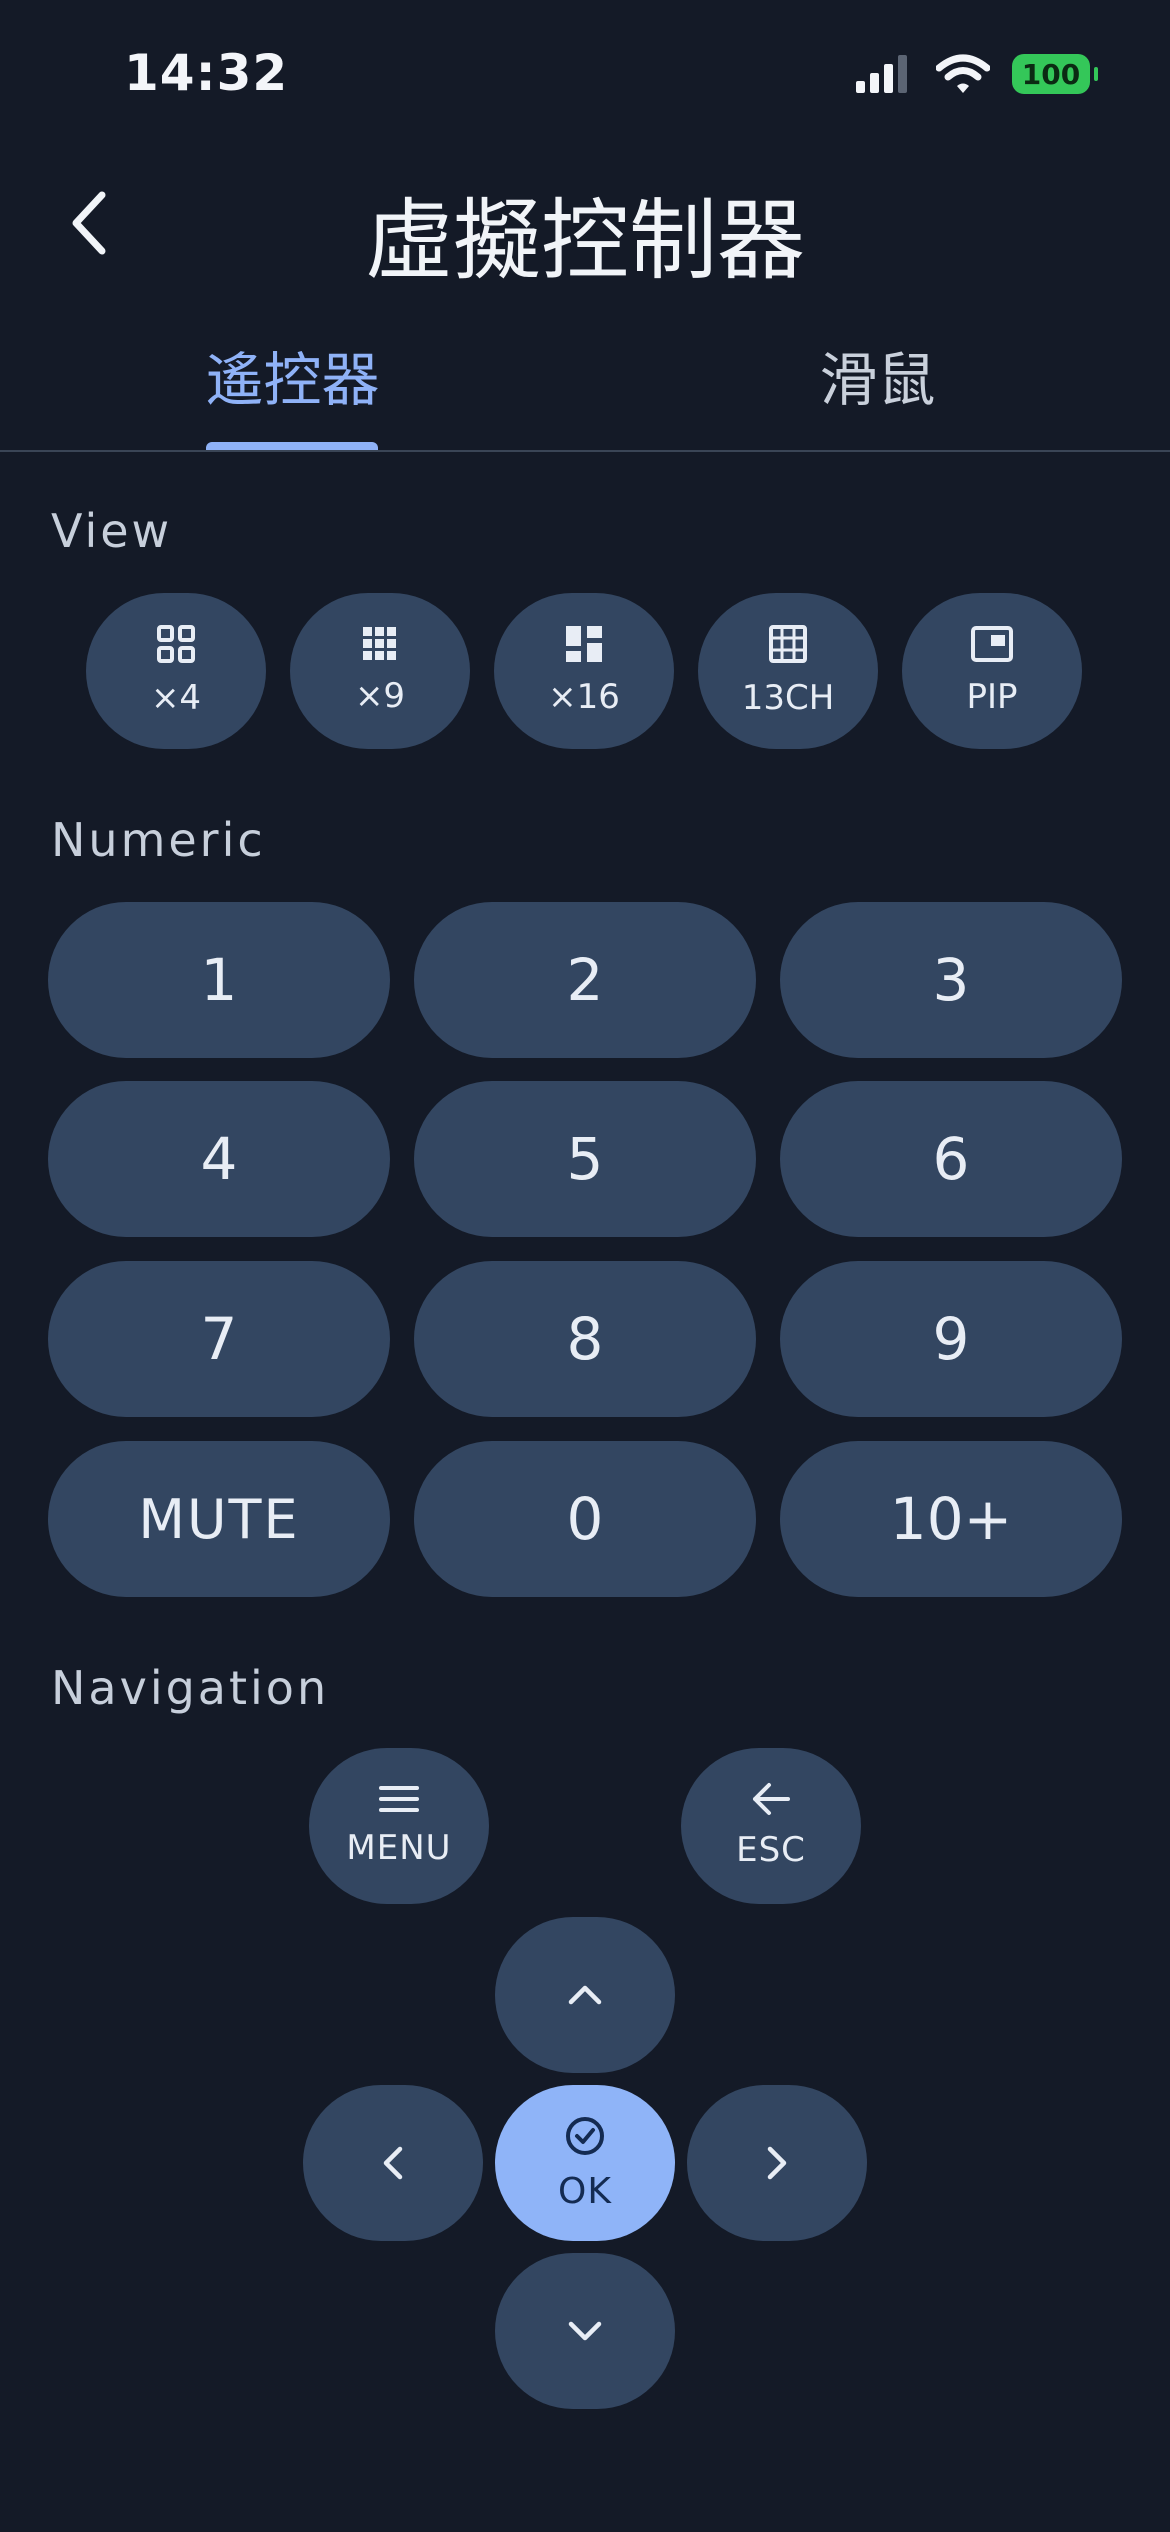 This screenshot has height=2532, width=1170. Describe the element at coordinates (1051, 74) in the screenshot. I see `battery-level: 100` at that location.